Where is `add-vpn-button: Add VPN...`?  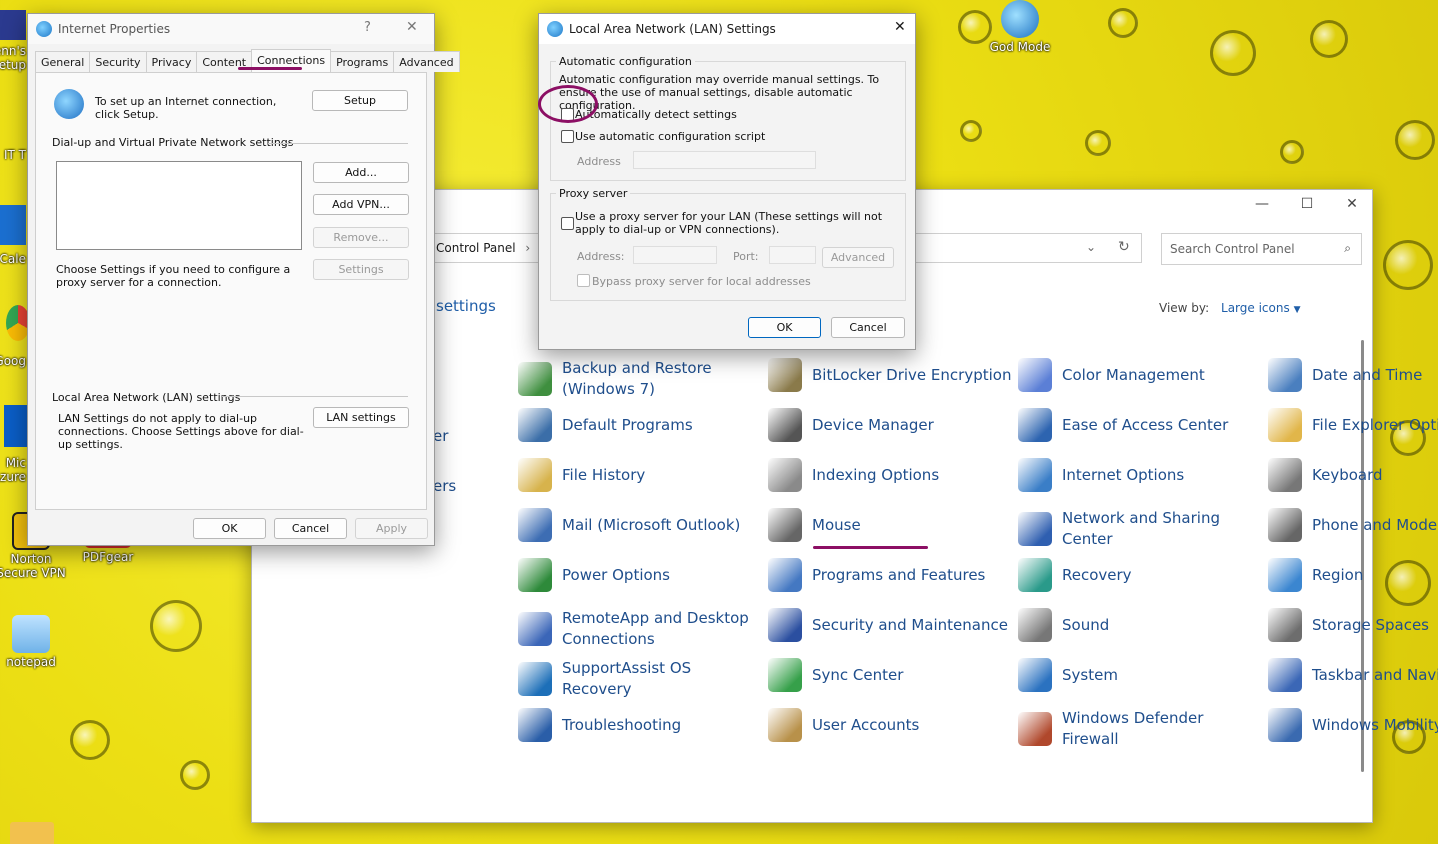 add-vpn-button: Add VPN... is located at coordinates (361, 204).